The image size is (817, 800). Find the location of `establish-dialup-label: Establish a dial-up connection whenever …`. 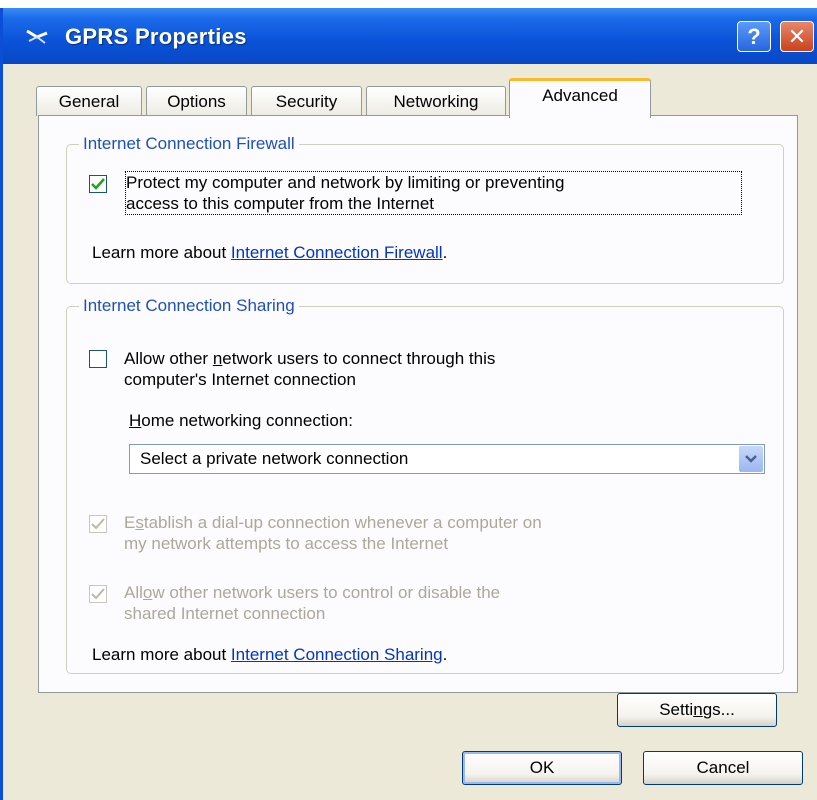

establish-dialup-label: Establish a dial-up connection whenever … is located at coordinates (333, 533).